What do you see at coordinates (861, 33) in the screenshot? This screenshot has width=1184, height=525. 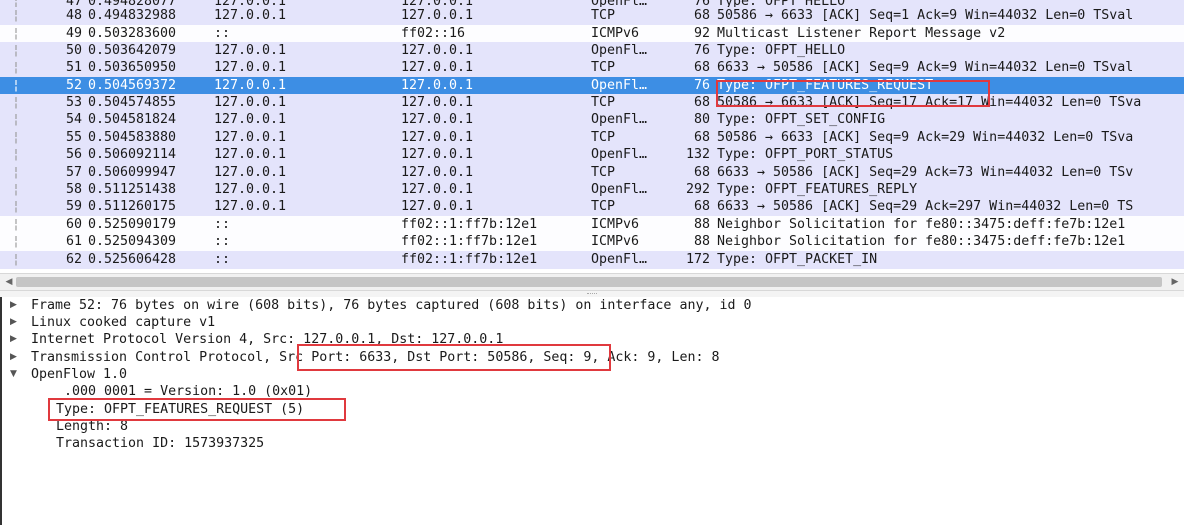 I see `packet-info: Multicast Listener Report Message v2` at bounding box center [861, 33].